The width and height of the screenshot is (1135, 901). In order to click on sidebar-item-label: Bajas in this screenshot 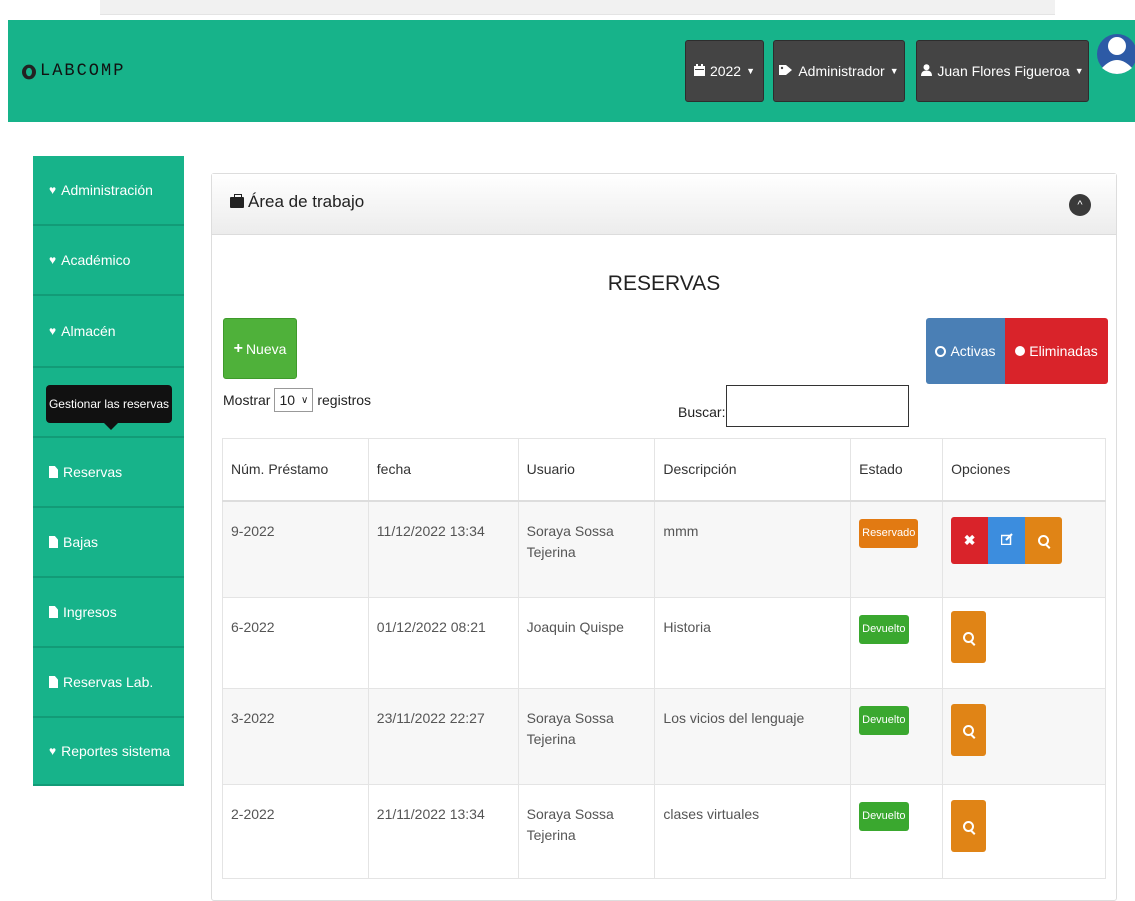, I will do `click(81, 542)`.